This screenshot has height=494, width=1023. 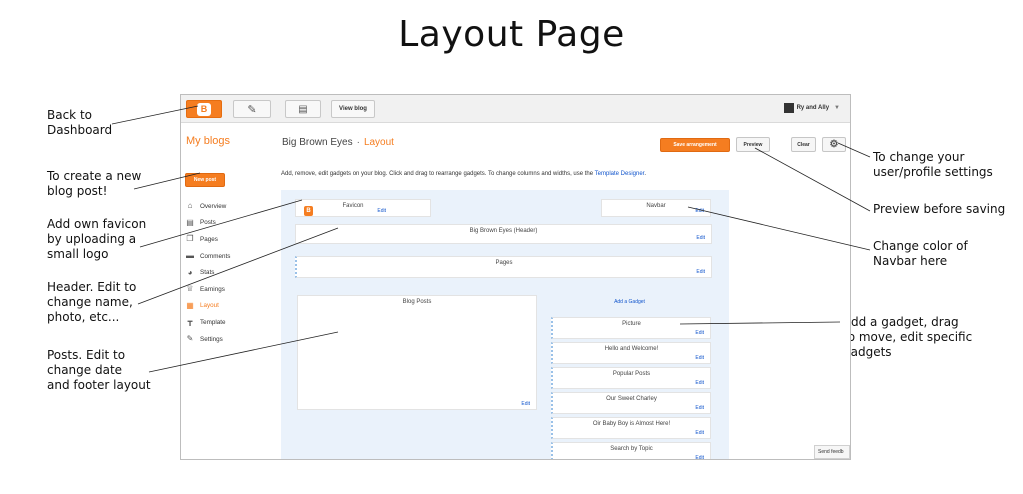 I want to click on sidebar-item-label: Overview, so click(x=213, y=206).